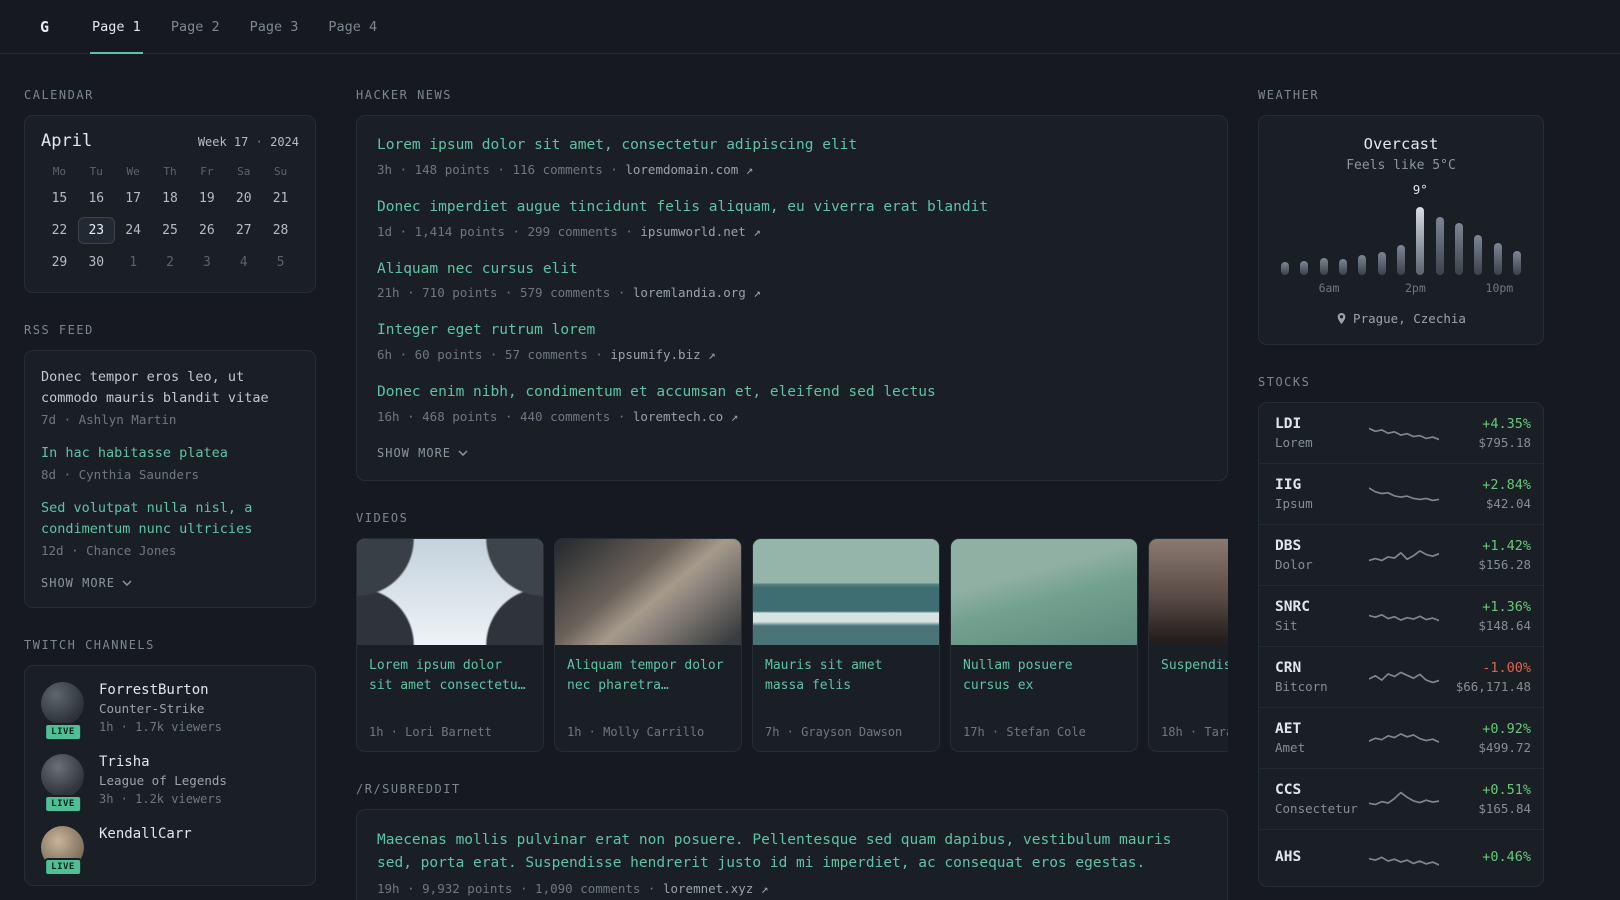 The image size is (1620, 900). I want to click on stock-change: +2.84%, so click(1506, 485).